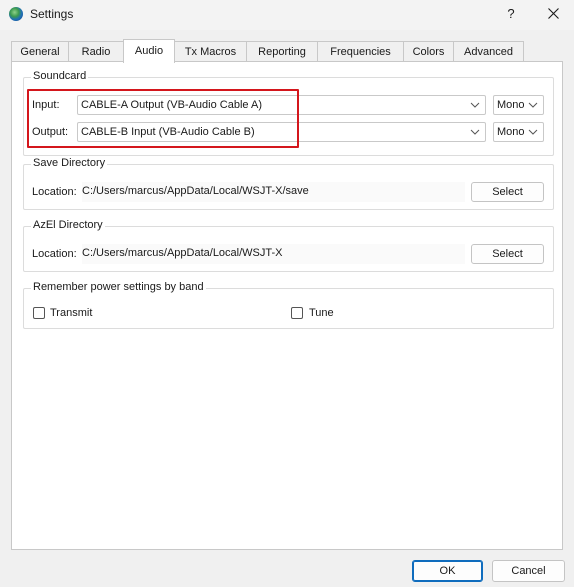 The width and height of the screenshot is (574, 587). I want to click on ok-button: OK, so click(447, 571).